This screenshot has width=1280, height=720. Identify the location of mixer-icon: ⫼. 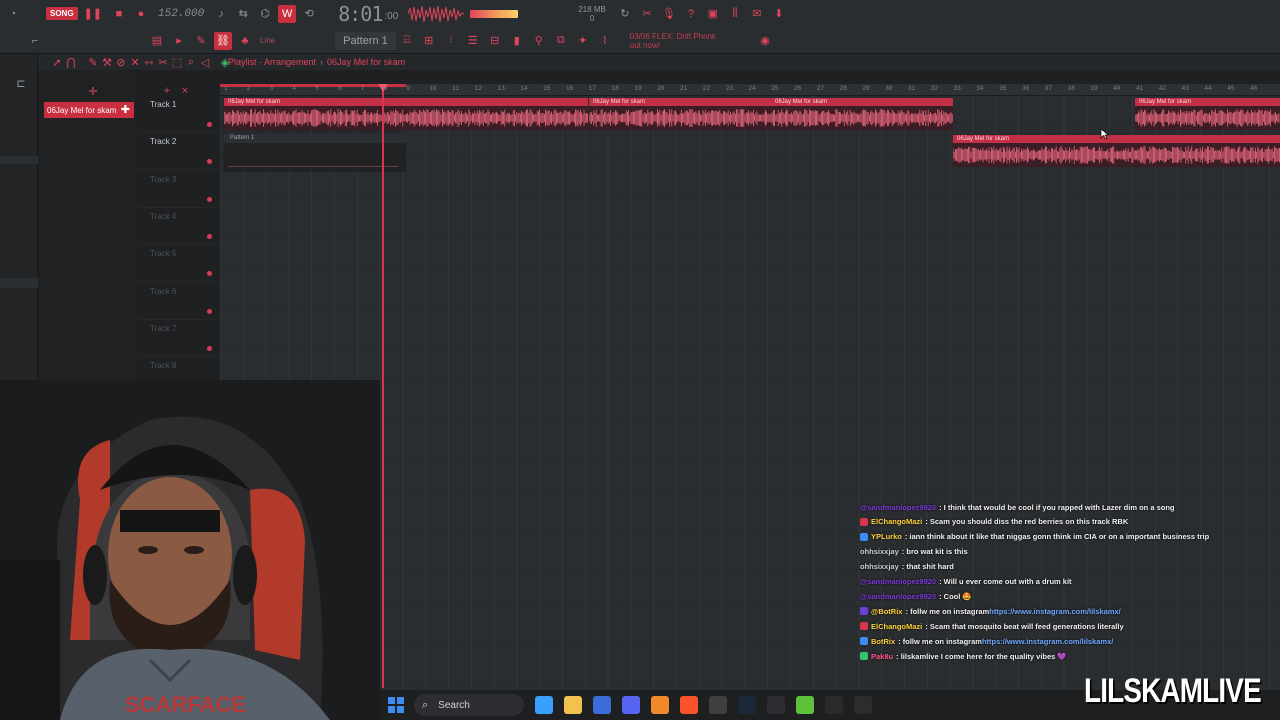
(735, 14).